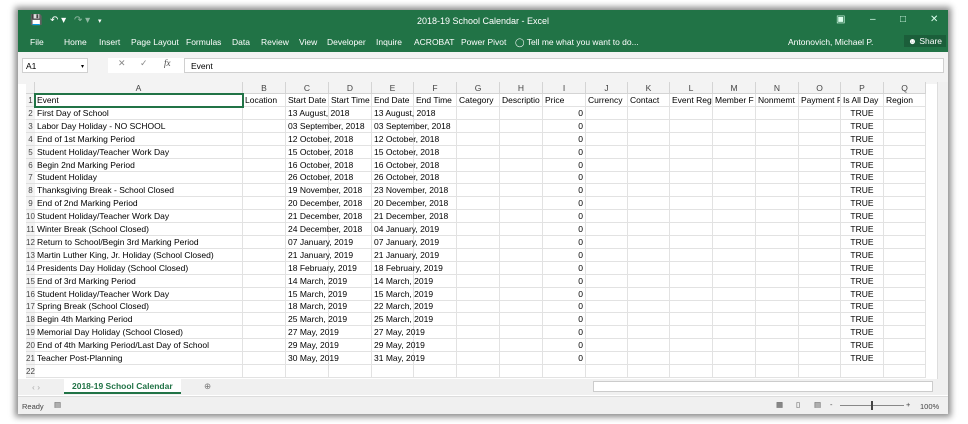 Image resolution: width=968 pixels, height=424 pixels. What do you see at coordinates (862, 100) in the screenshot?
I see `cell: Is All Day` at bounding box center [862, 100].